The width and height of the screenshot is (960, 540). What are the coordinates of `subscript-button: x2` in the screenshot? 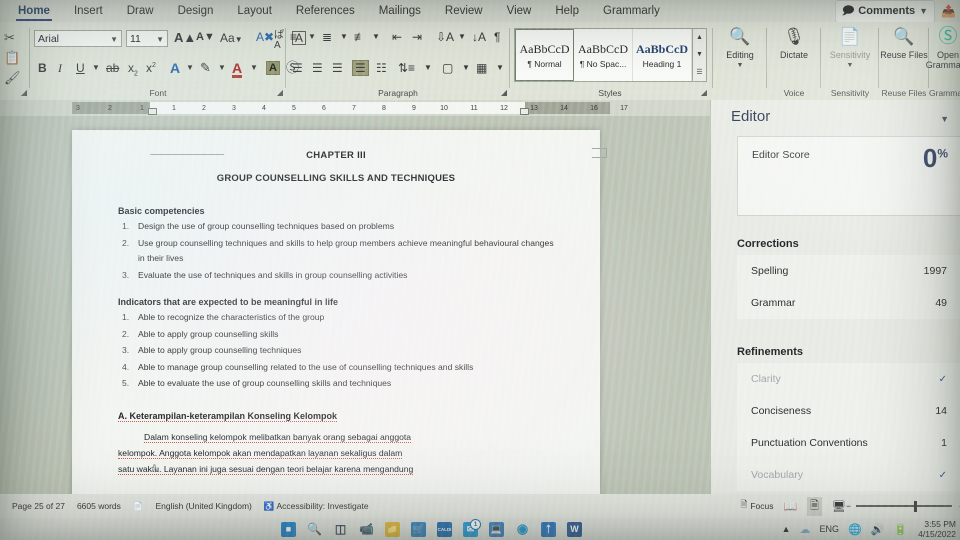 It's located at (133, 69).